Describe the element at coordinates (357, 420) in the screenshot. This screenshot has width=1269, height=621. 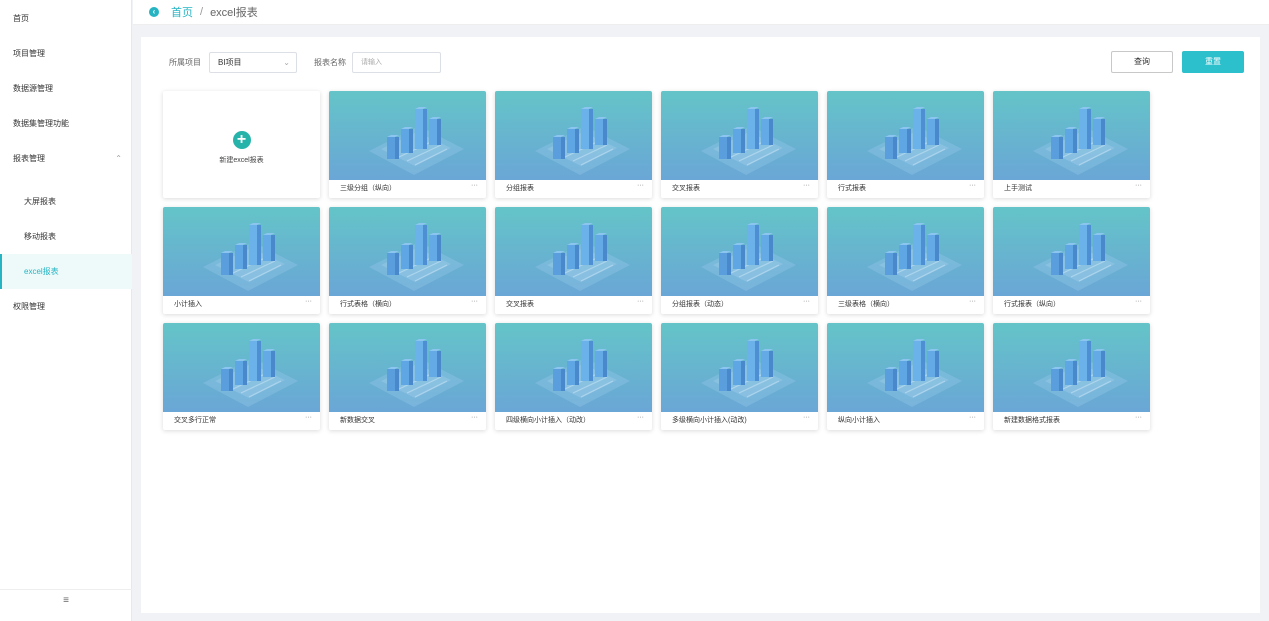
I see `report-card-title: 新数据交叉` at that location.